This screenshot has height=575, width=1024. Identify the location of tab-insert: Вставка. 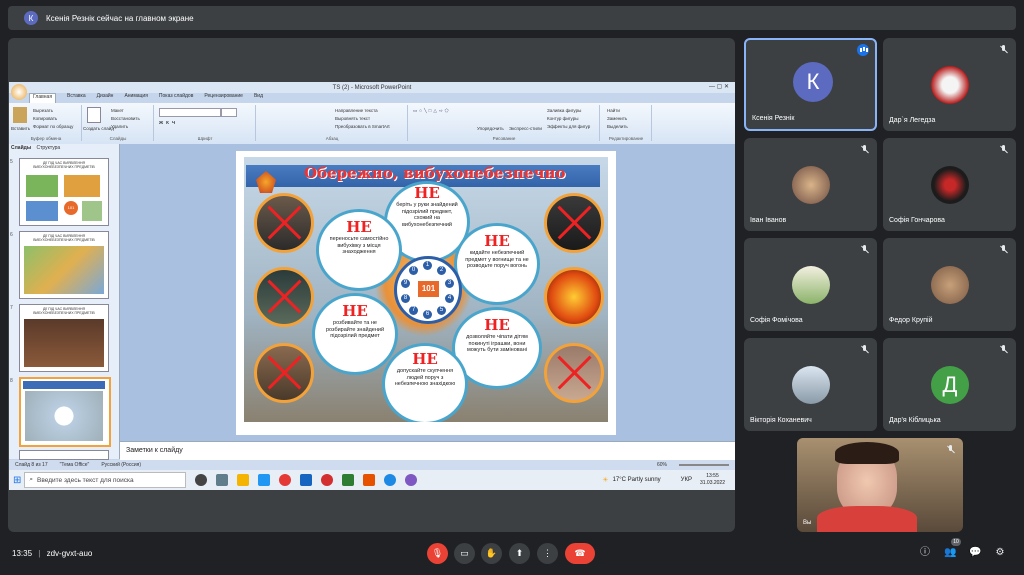
(76, 98).